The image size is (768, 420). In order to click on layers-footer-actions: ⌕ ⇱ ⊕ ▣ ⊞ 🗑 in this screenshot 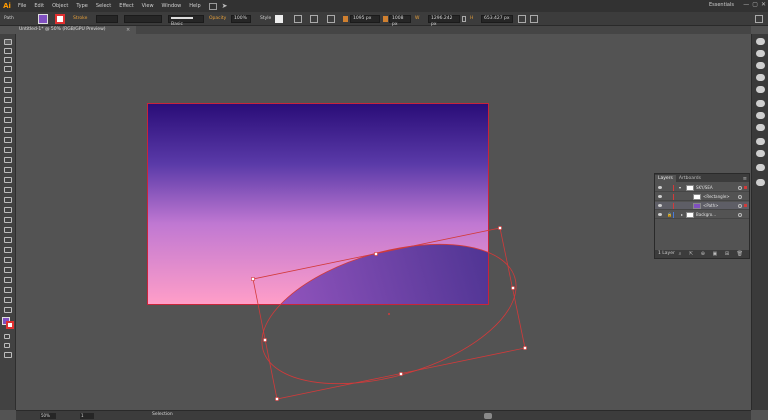, I will do `click(712, 254)`.